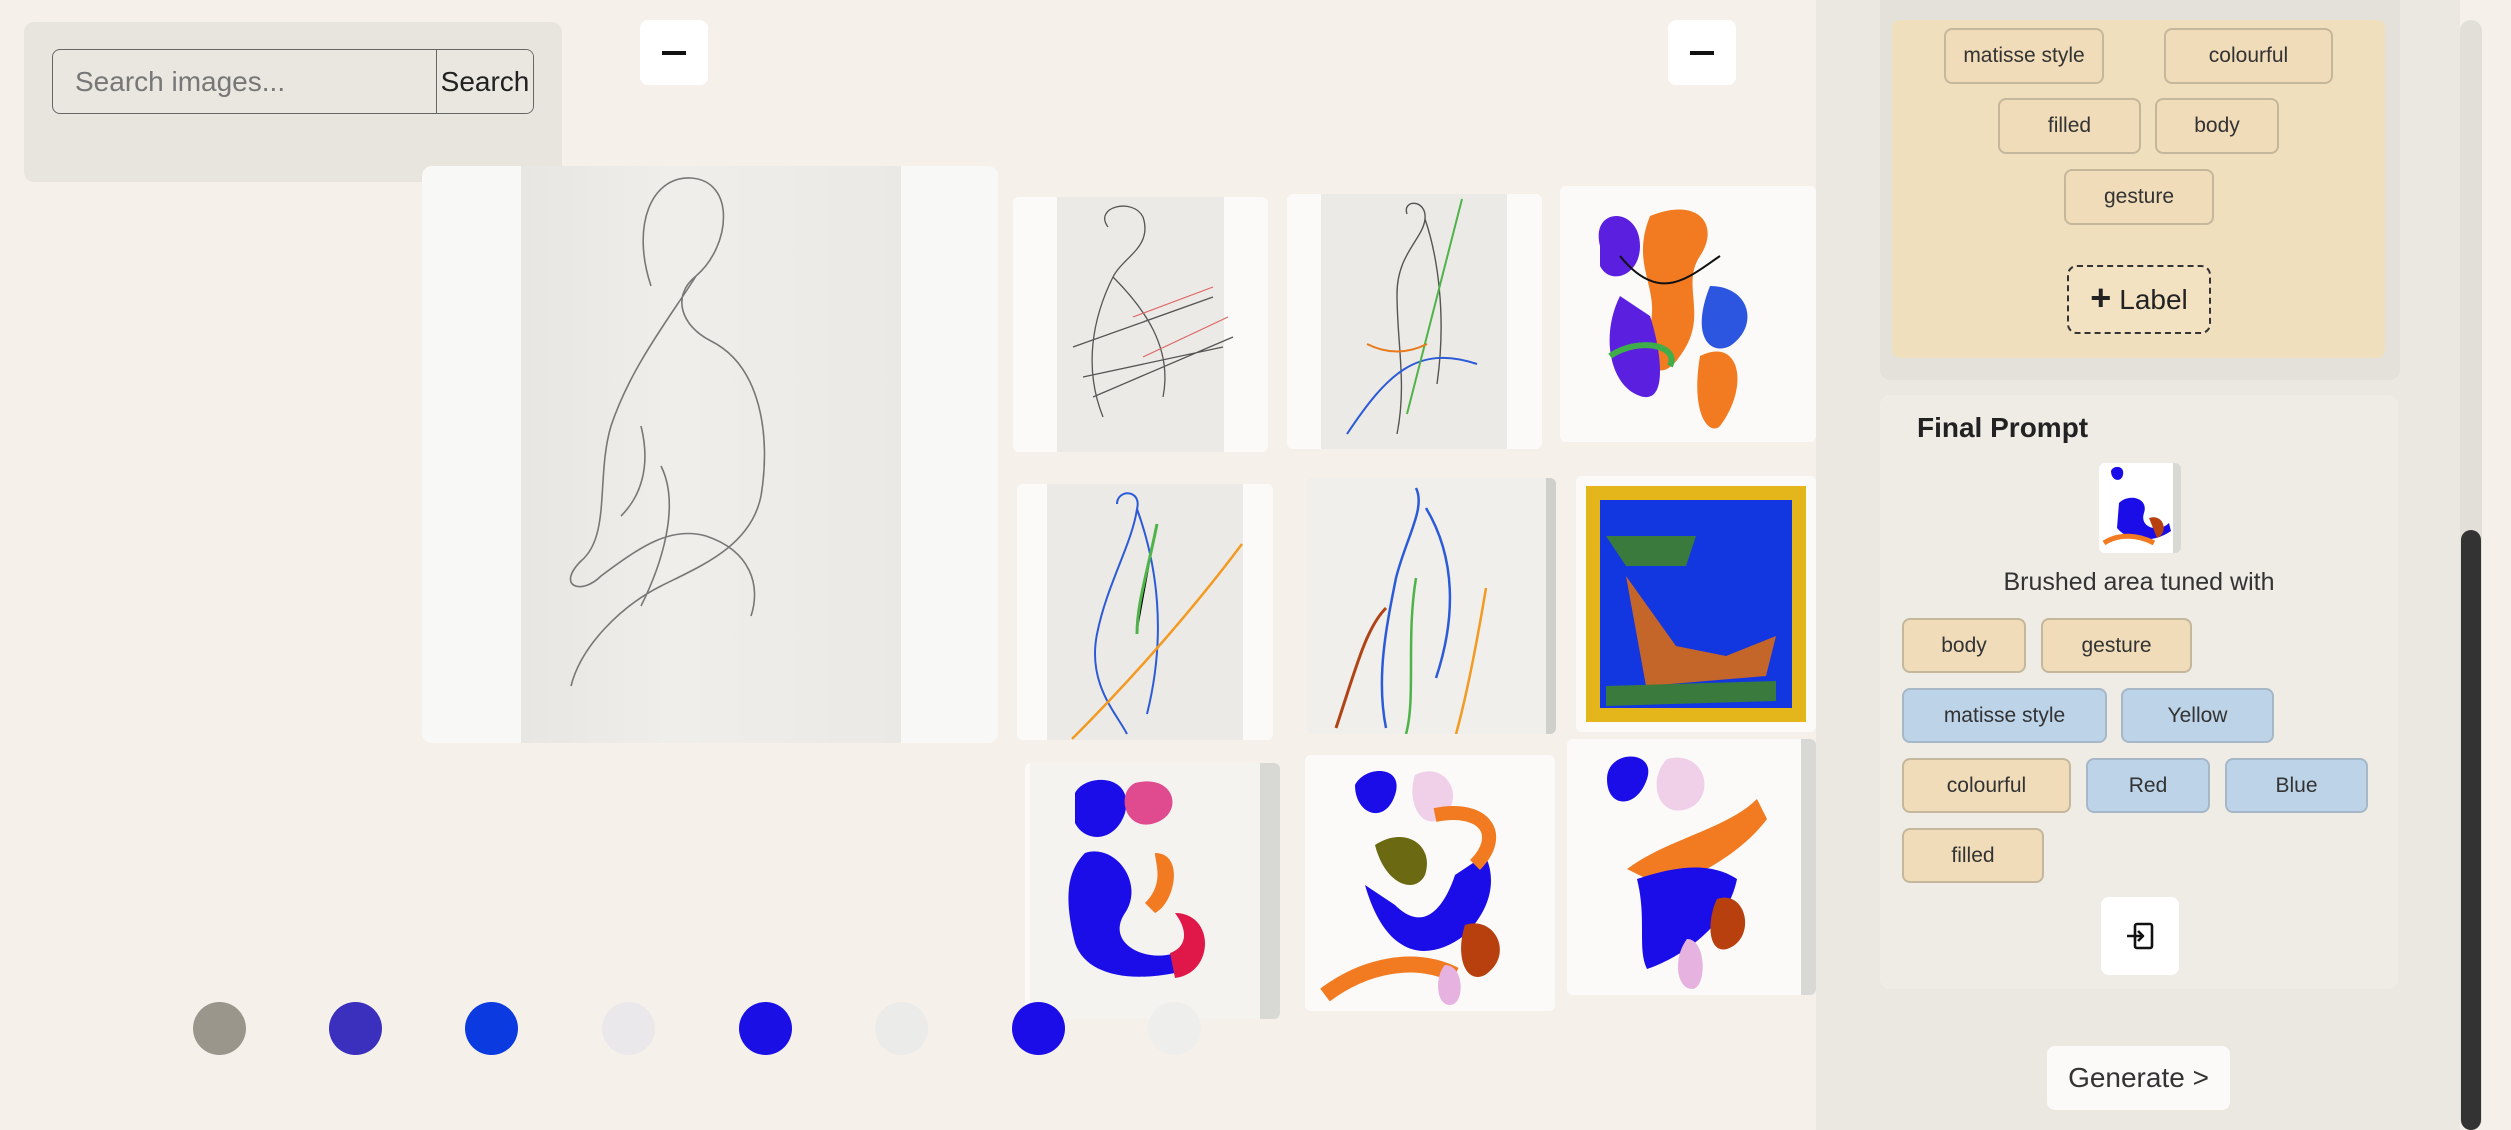 The image size is (2511, 1130). Describe the element at coordinates (2139, 582) in the screenshot. I see `final-prompt-text: Brushed area tuned with` at that location.